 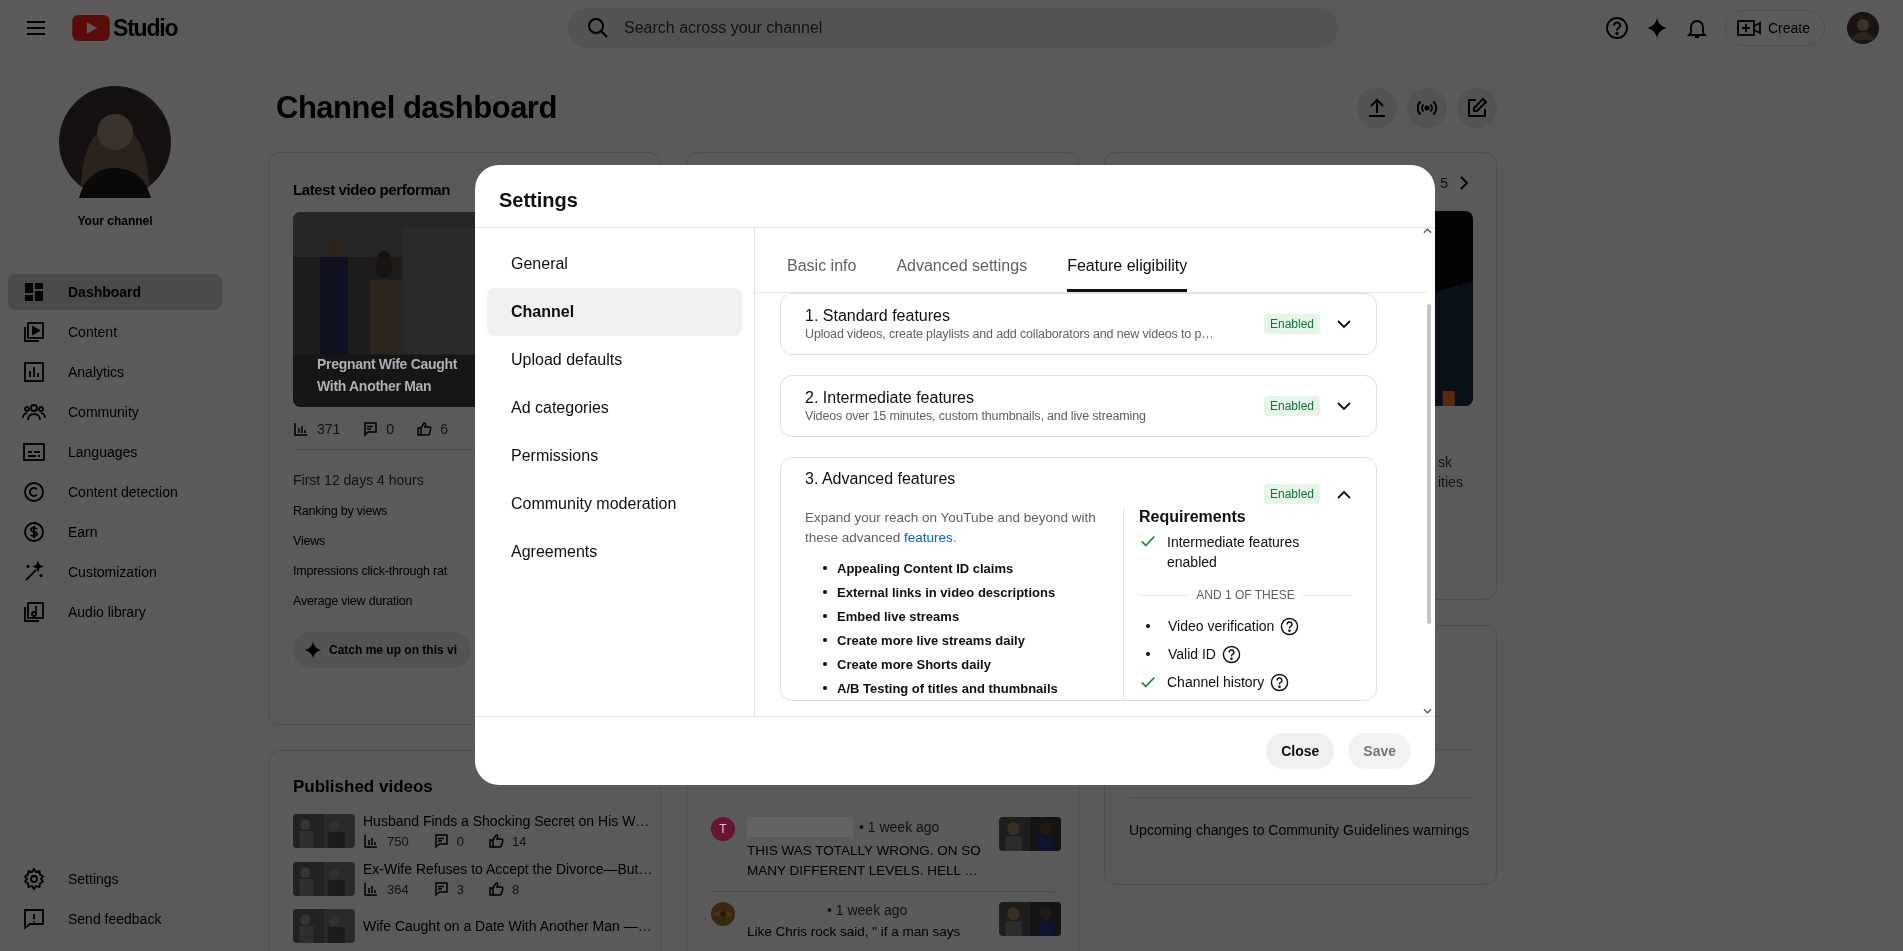 What do you see at coordinates (951, 528) in the screenshot?
I see `section-intro: Expand your reach on YouTube and beyond with these advanced features.` at bounding box center [951, 528].